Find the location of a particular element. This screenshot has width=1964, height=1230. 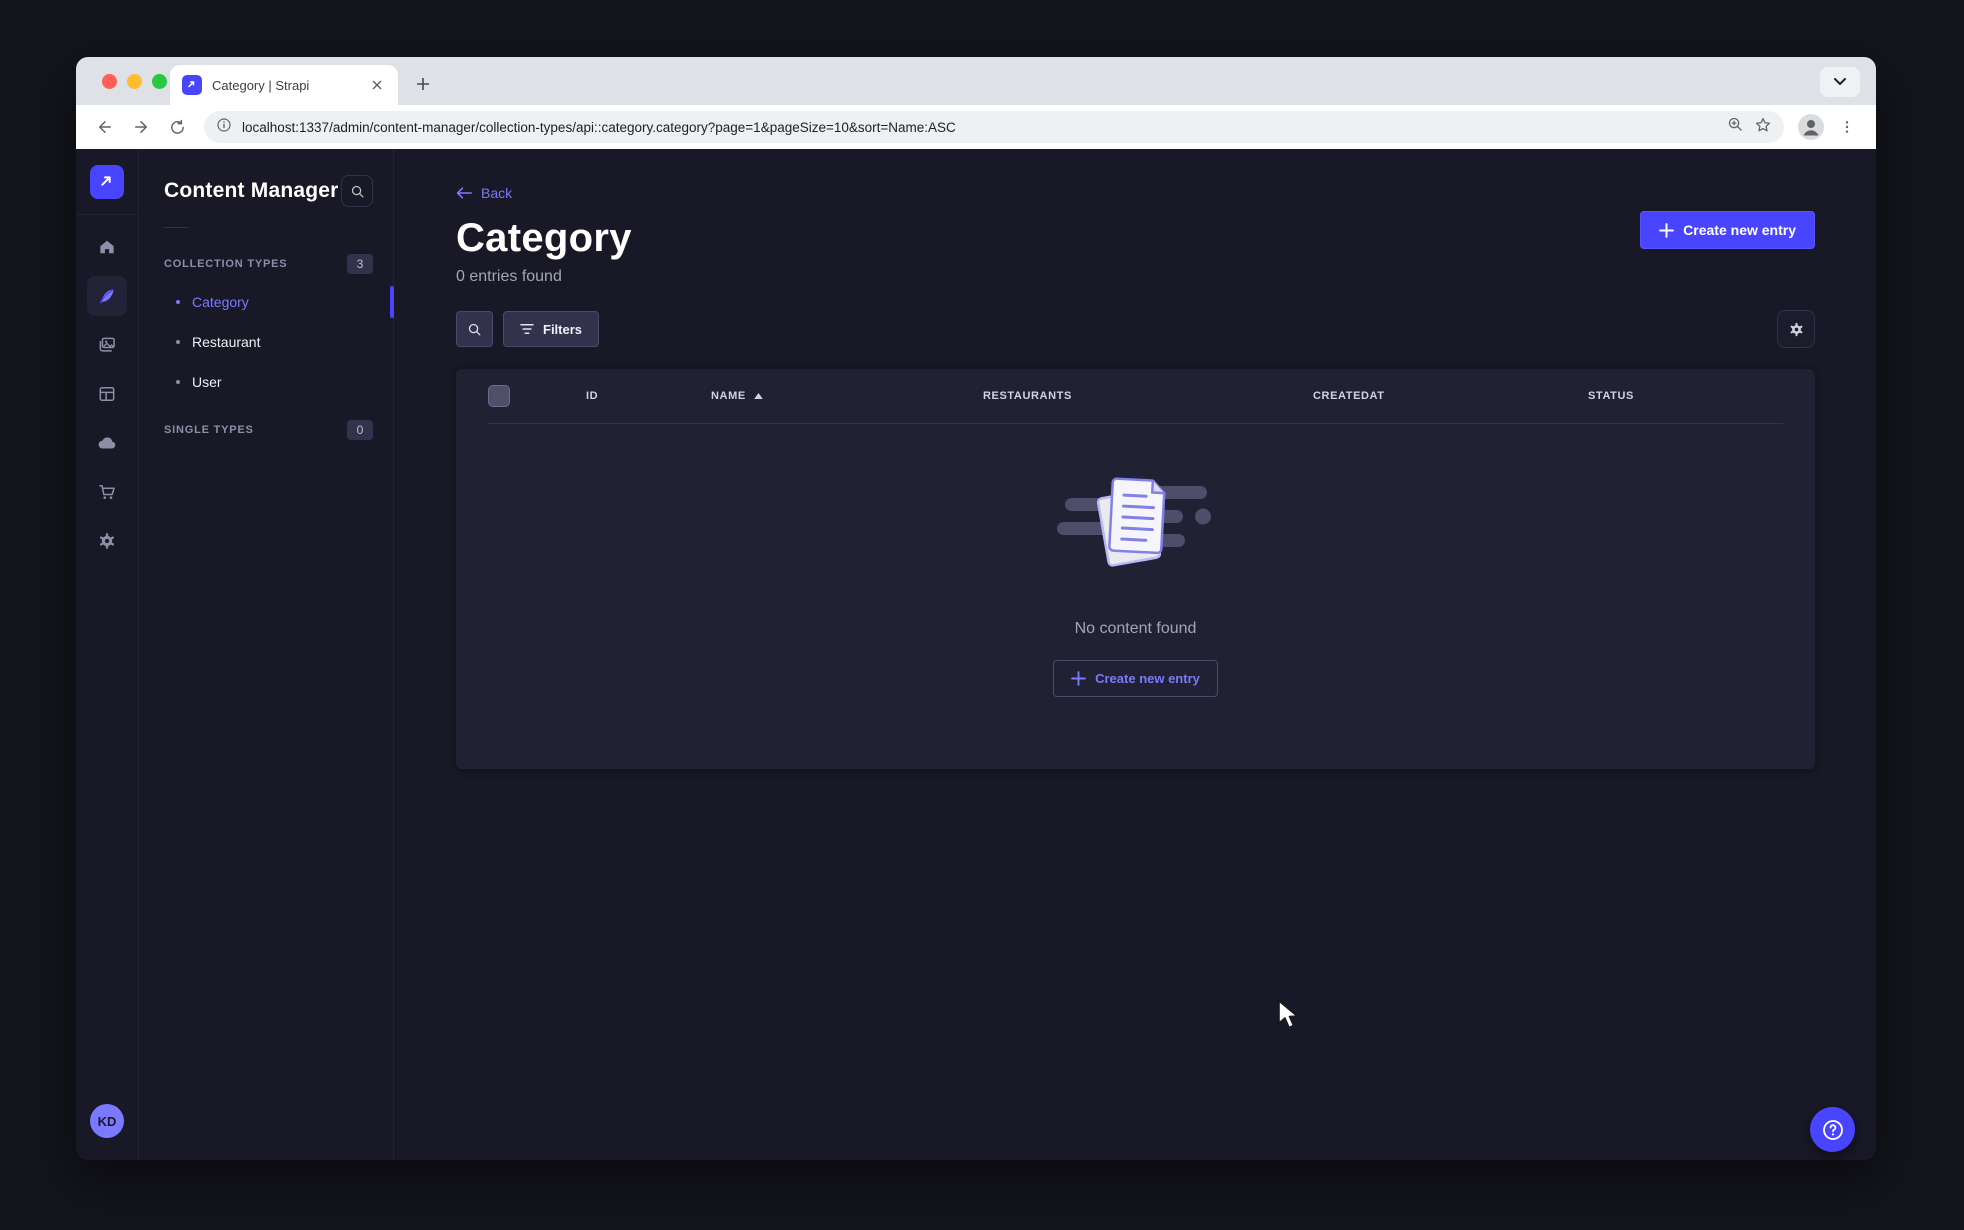

empty-create-entry-label: Create new entry is located at coordinates (1147, 678).